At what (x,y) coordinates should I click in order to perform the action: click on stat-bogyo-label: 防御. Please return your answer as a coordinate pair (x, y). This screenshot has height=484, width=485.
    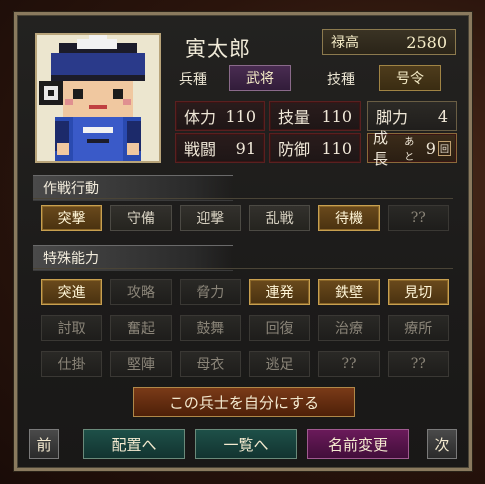
    Looking at the image, I should click on (294, 149).